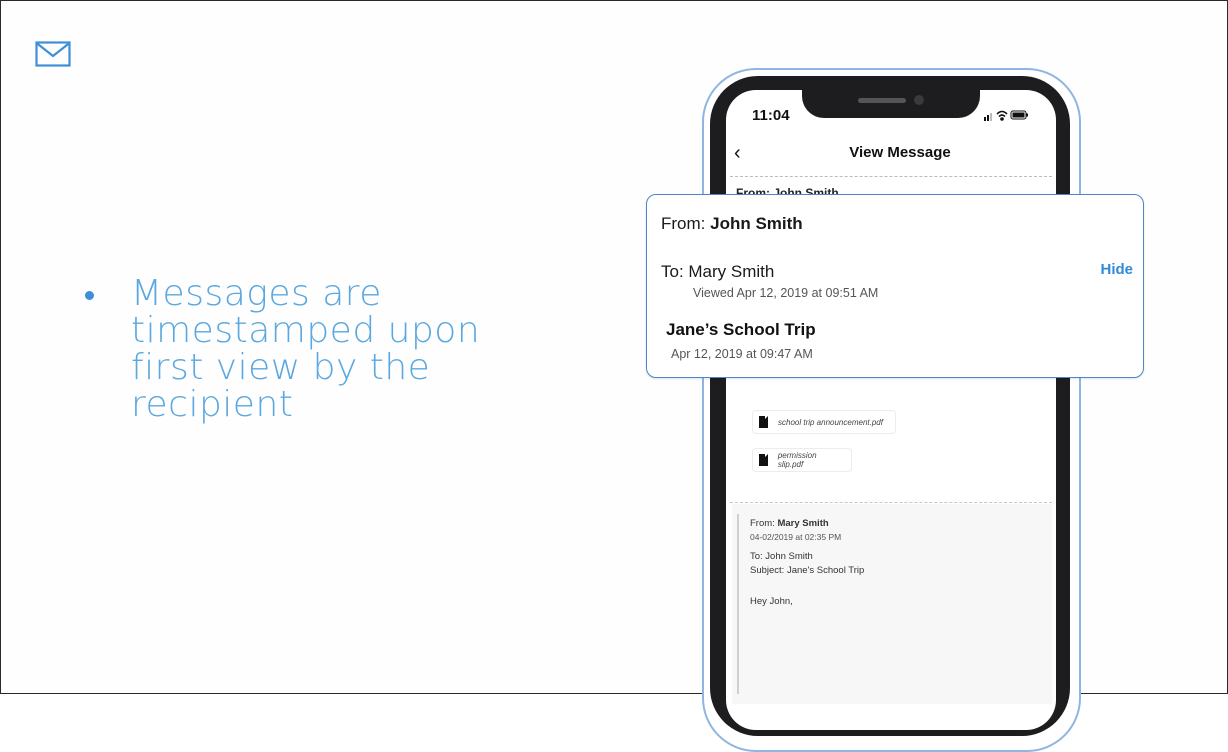 The image size is (1228, 752). I want to click on viewed-timestamp: Viewed Apr 12, 2019 at 09:51 AM, so click(786, 293).